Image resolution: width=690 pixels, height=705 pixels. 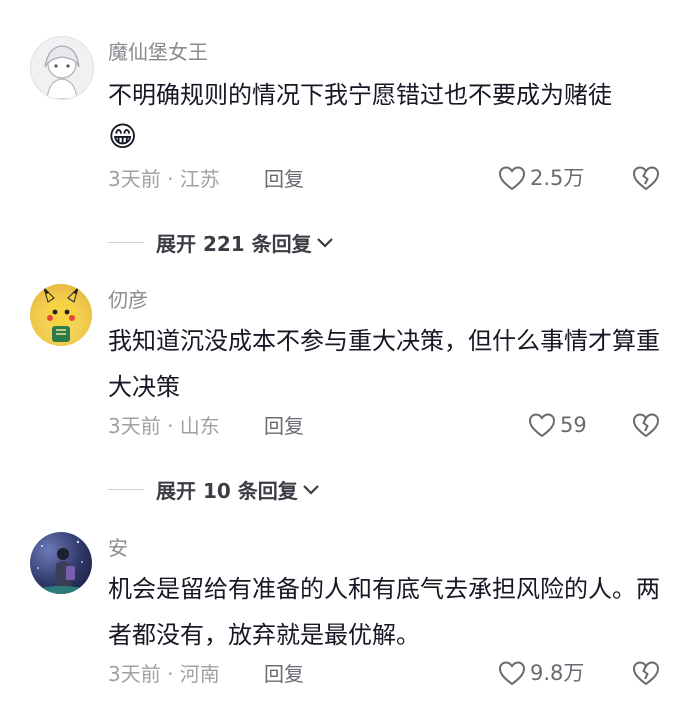 What do you see at coordinates (557, 178) in the screenshot?
I see `like-count: 2.5万` at bounding box center [557, 178].